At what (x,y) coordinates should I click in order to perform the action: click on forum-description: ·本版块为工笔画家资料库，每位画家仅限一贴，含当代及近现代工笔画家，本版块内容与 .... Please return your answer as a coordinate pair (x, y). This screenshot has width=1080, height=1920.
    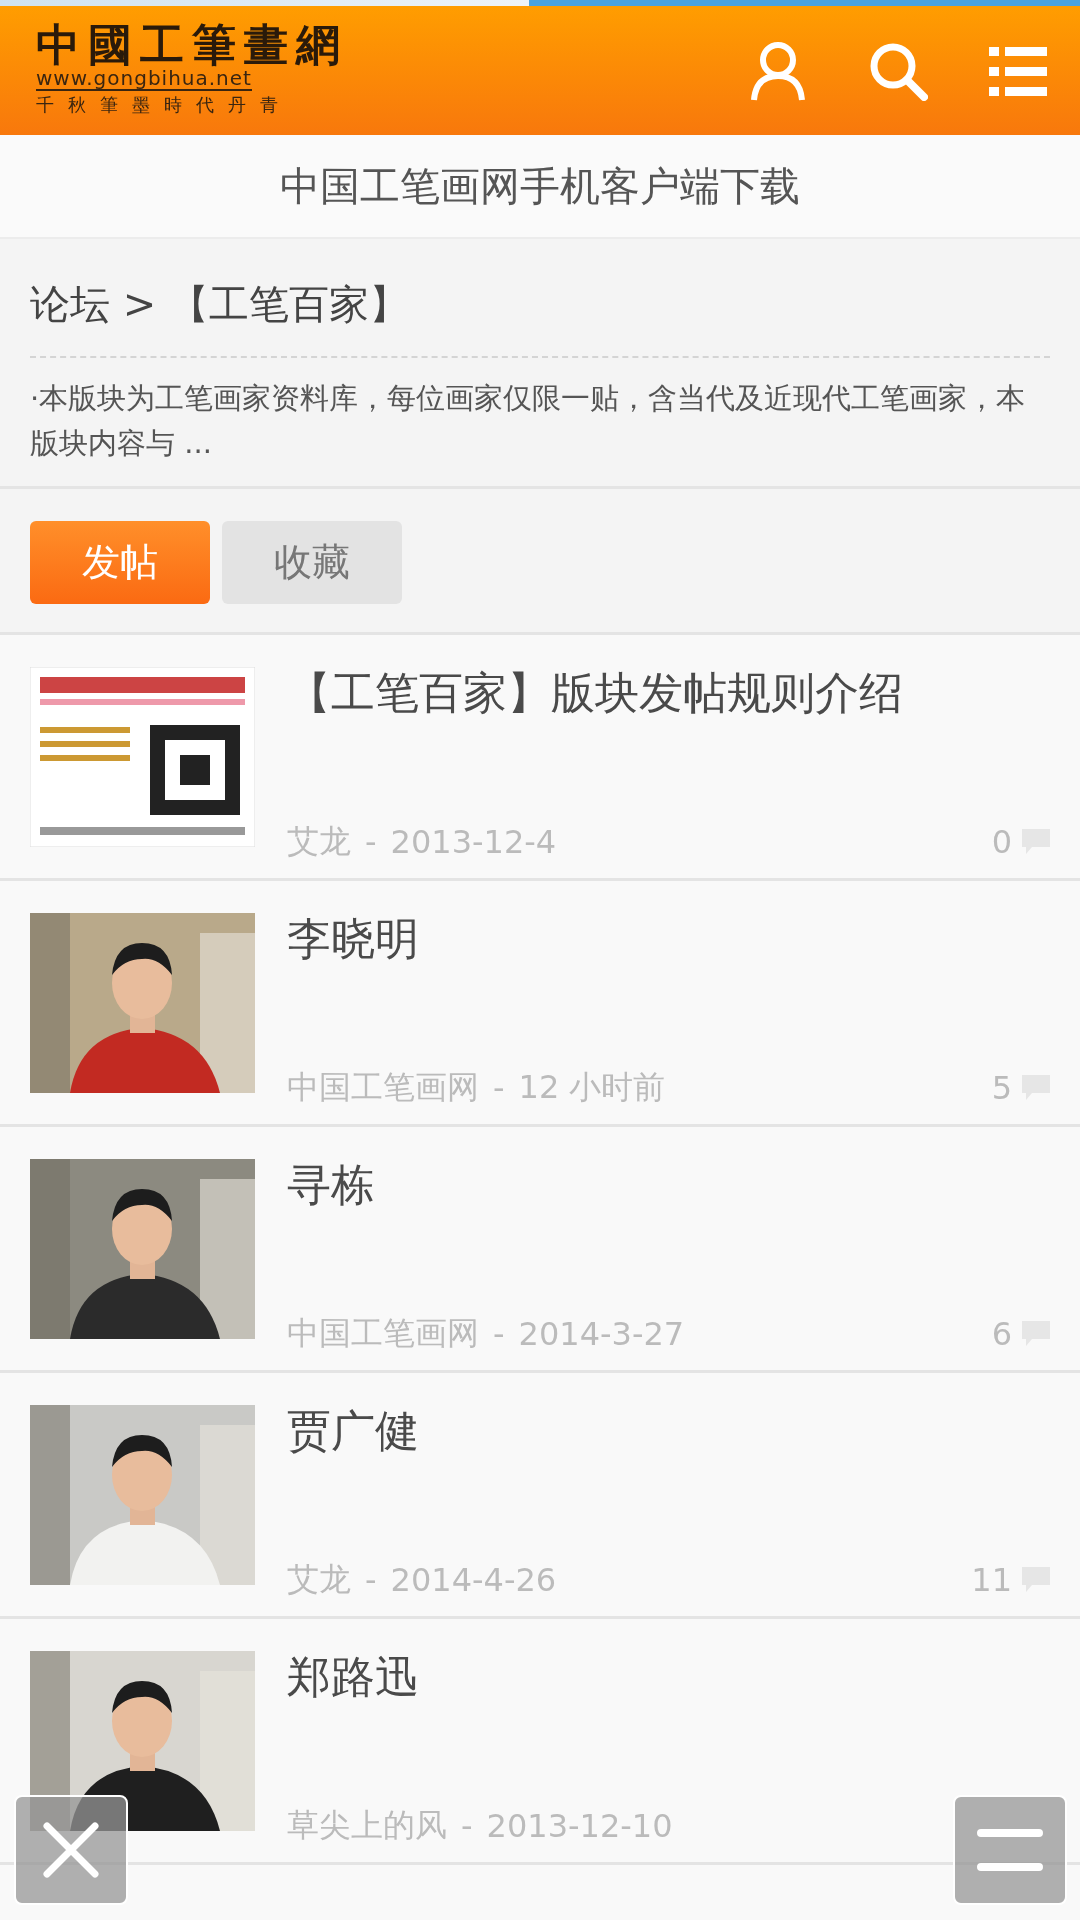
    Looking at the image, I should click on (528, 421).